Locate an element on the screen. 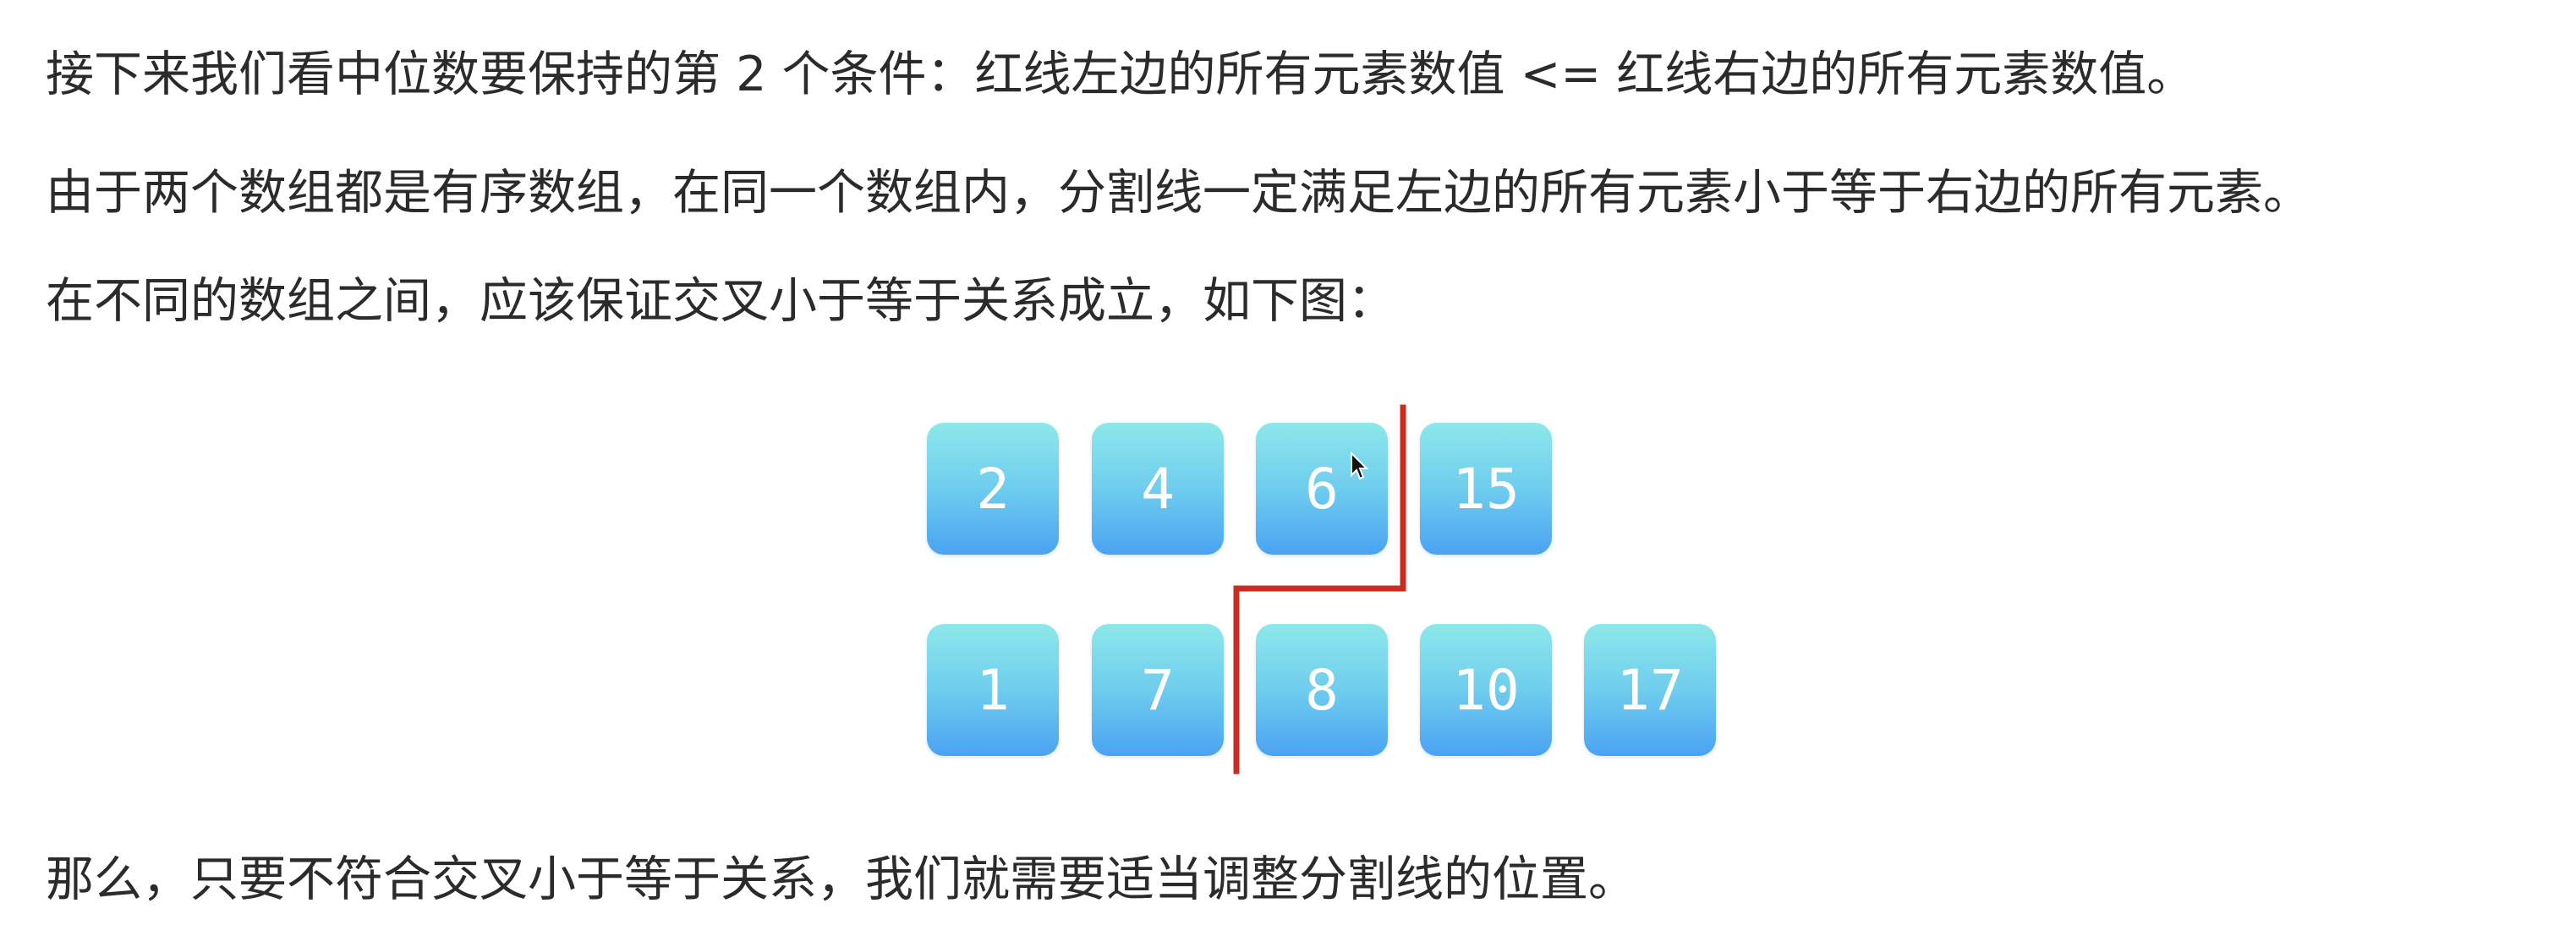 This screenshot has height=947, width=2576. top-array-cell: 15 is located at coordinates (1486, 489).